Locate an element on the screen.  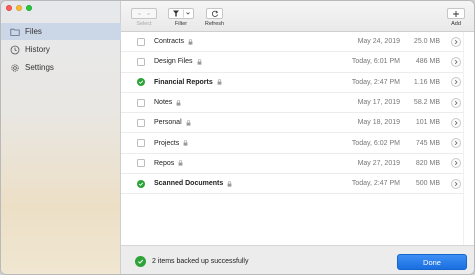
filter-icon is located at coordinates (181, 13).